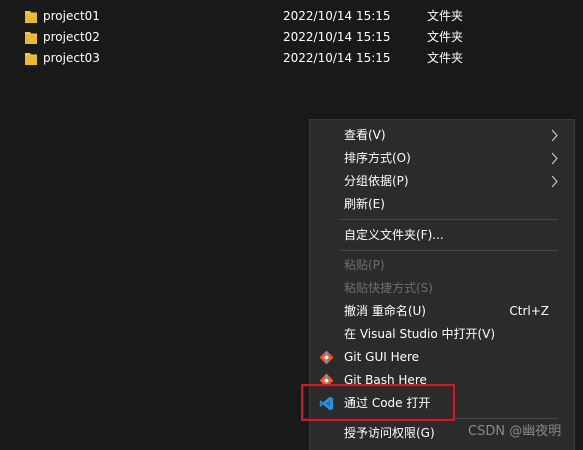  Describe the element at coordinates (365, 135) in the screenshot. I see `menu-item-label: 查看(V)` at that location.